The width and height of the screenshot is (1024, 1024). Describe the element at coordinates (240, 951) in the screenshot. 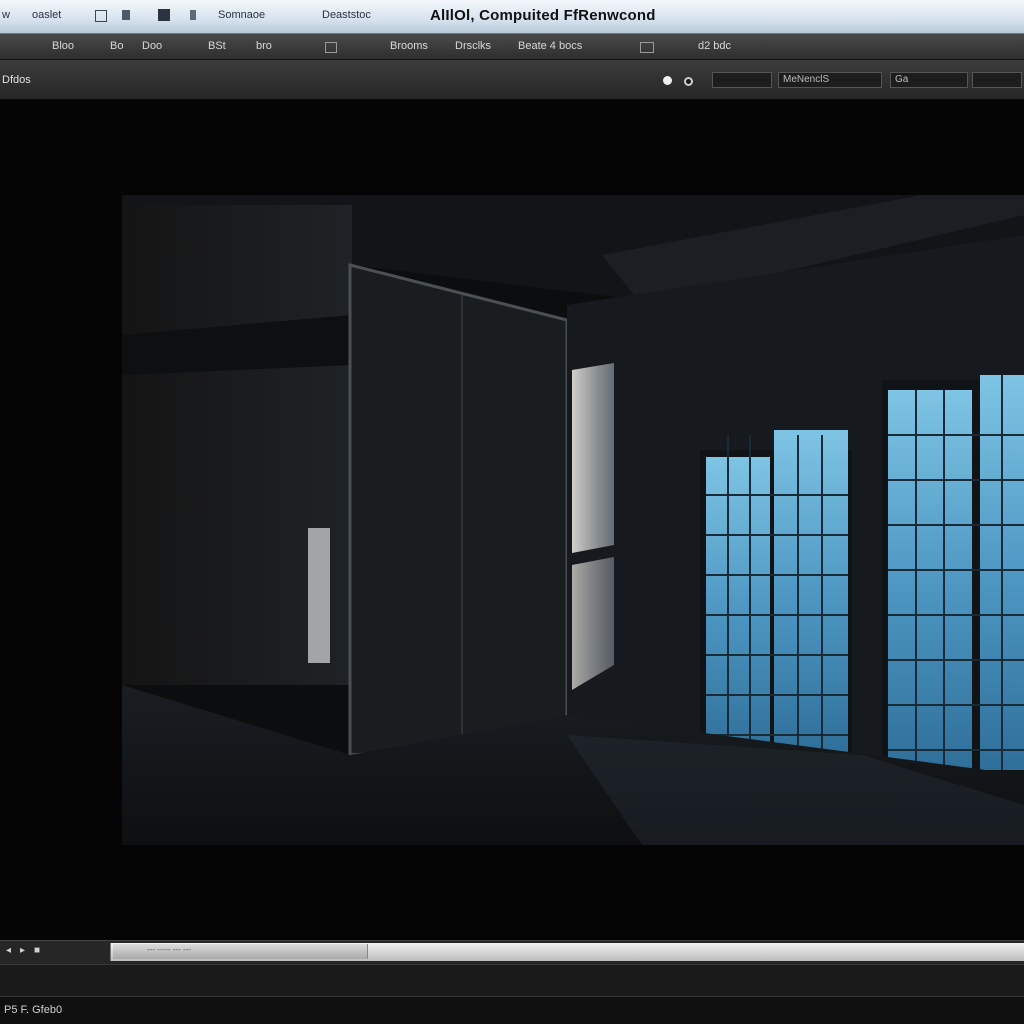

I see `timeline-clip: --- ----- --- ---` at that location.